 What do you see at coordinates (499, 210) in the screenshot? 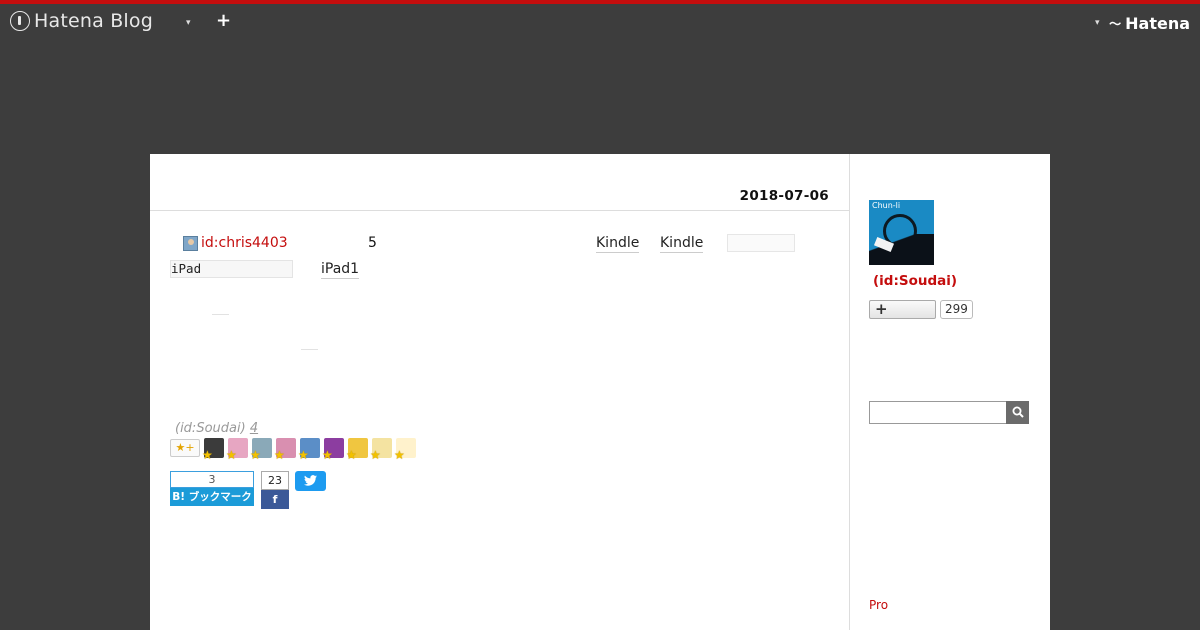
I see `date-divider` at bounding box center [499, 210].